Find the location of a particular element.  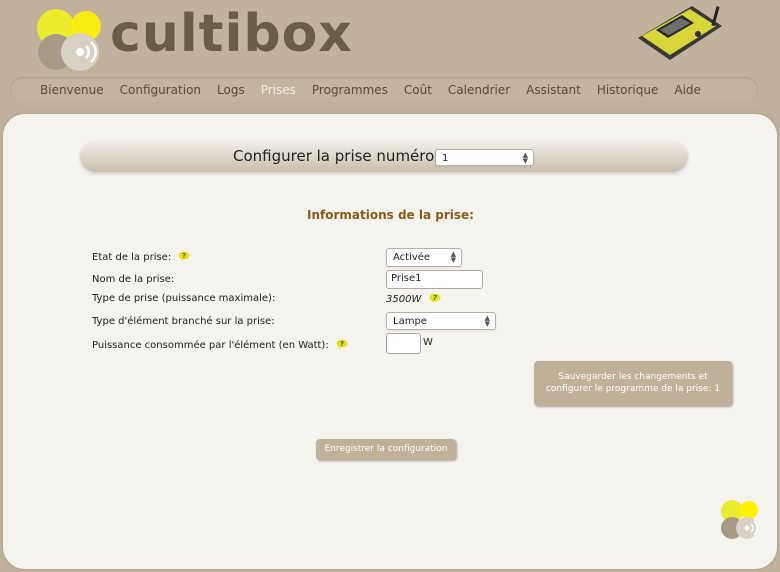

power-unit: W is located at coordinates (428, 342).